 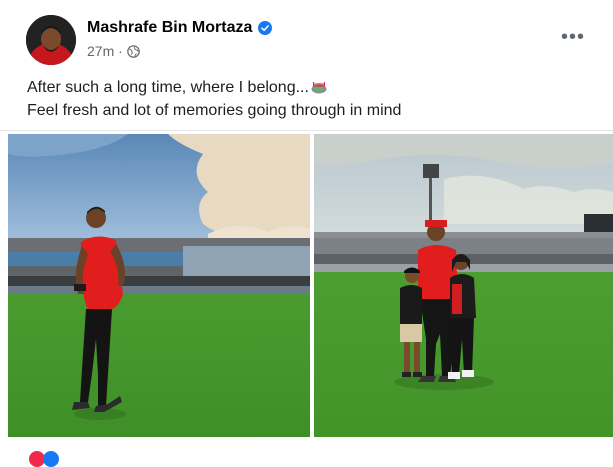 I want to click on divider, so click(x=306, y=130).